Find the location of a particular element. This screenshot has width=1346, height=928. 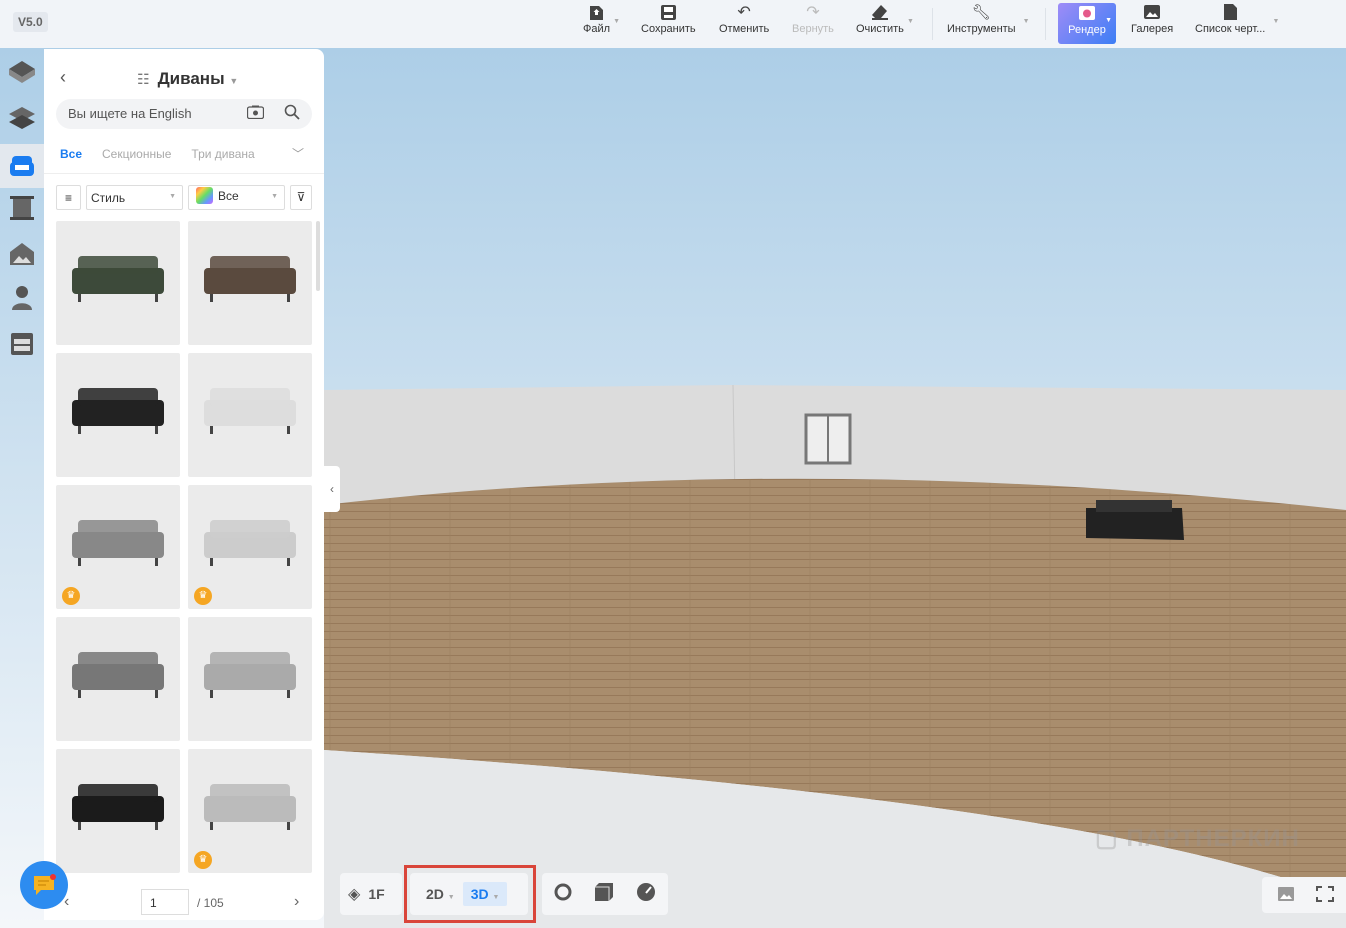

search-input: Вы ищете на English is located at coordinates (184, 114).